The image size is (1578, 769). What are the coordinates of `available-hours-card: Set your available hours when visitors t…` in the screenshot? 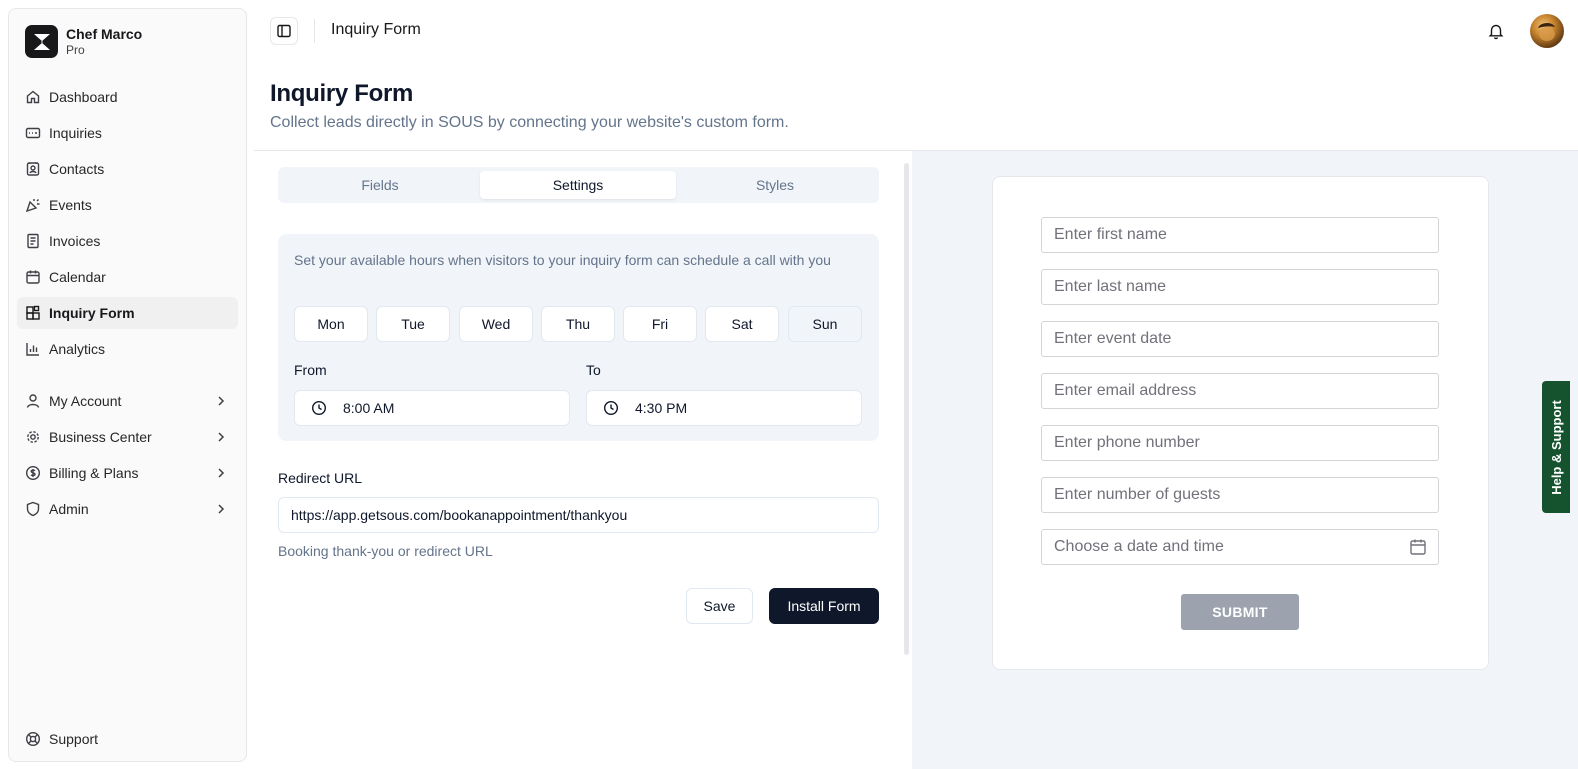 It's located at (578, 337).